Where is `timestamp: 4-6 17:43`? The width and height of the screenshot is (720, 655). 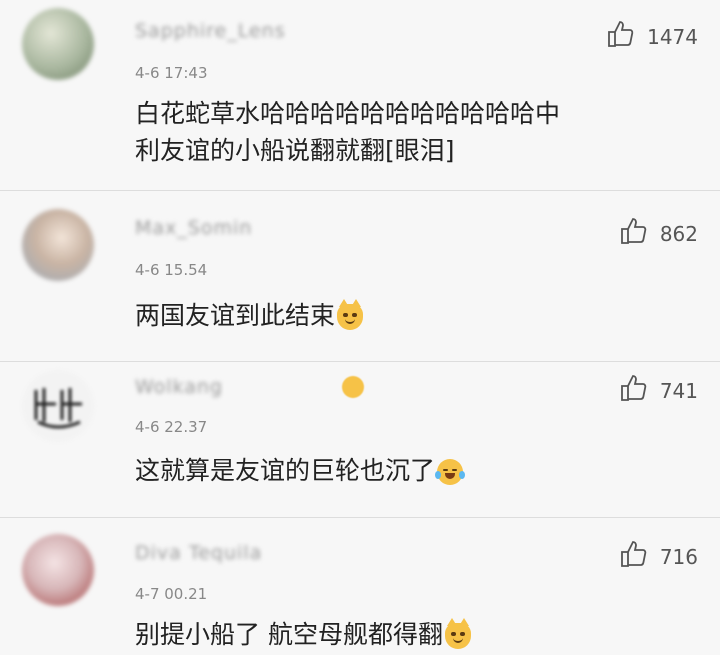
timestamp: 4-6 17:43 is located at coordinates (171, 73).